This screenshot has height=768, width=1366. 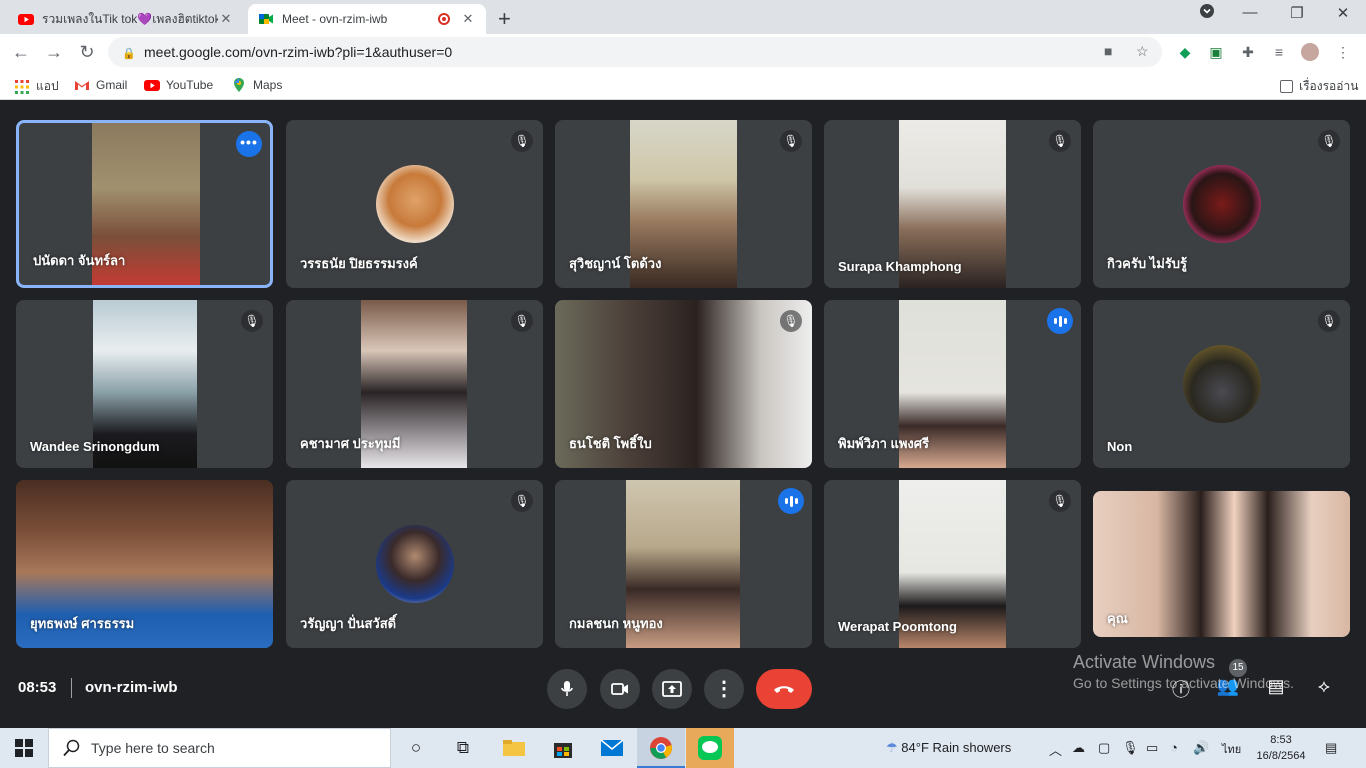 What do you see at coordinates (21, 52) in the screenshot?
I see `back-button: ←` at bounding box center [21, 52].